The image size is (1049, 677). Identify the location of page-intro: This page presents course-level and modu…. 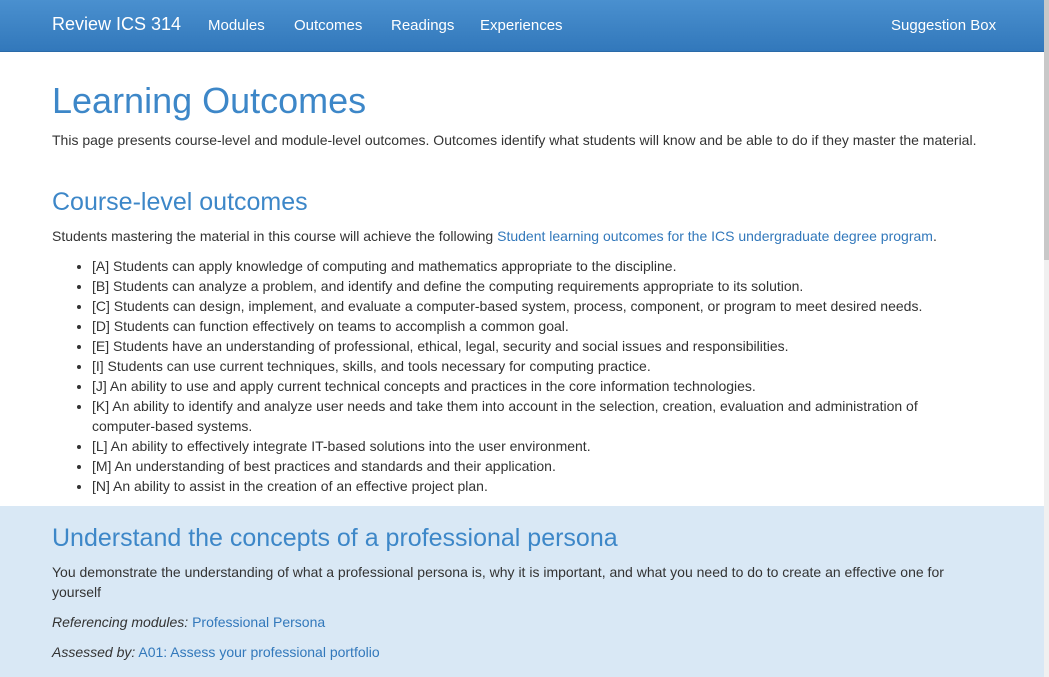
(514, 140).